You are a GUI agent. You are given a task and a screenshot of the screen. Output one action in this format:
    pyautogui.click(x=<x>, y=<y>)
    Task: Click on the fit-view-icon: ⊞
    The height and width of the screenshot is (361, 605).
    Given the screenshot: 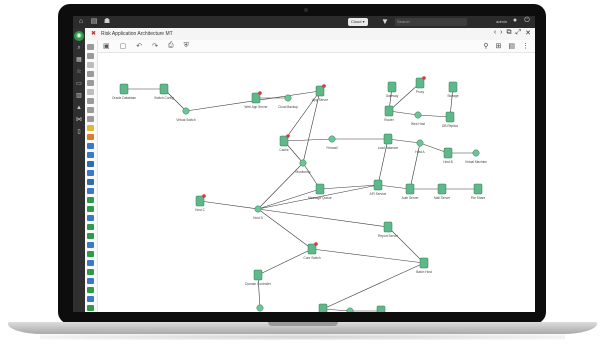 What is the action you would take?
    pyautogui.click(x=499, y=46)
    